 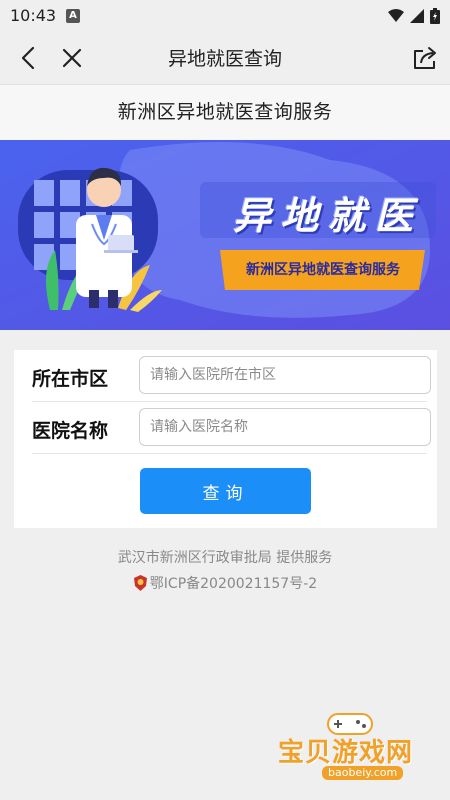 I want to click on wifi-icon, so click(x=396, y=15).